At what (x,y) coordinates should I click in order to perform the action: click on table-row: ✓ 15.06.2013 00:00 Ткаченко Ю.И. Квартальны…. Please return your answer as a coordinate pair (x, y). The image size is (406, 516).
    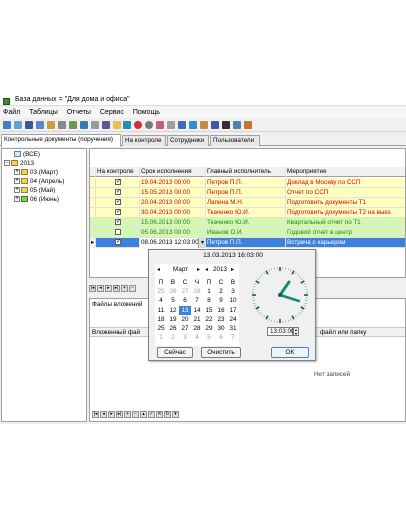
    Looking at the image, I should click on (247, 223).